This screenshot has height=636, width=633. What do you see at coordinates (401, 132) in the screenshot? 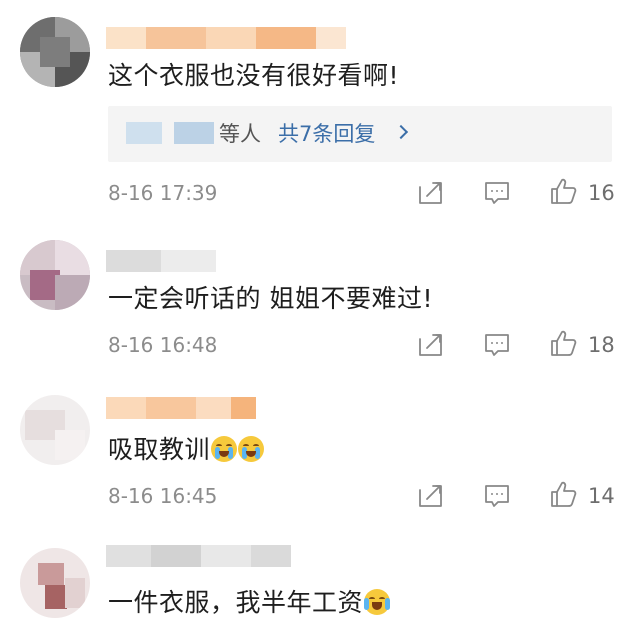
I see `chevron-right-icon` at bounding box center [401, 132].